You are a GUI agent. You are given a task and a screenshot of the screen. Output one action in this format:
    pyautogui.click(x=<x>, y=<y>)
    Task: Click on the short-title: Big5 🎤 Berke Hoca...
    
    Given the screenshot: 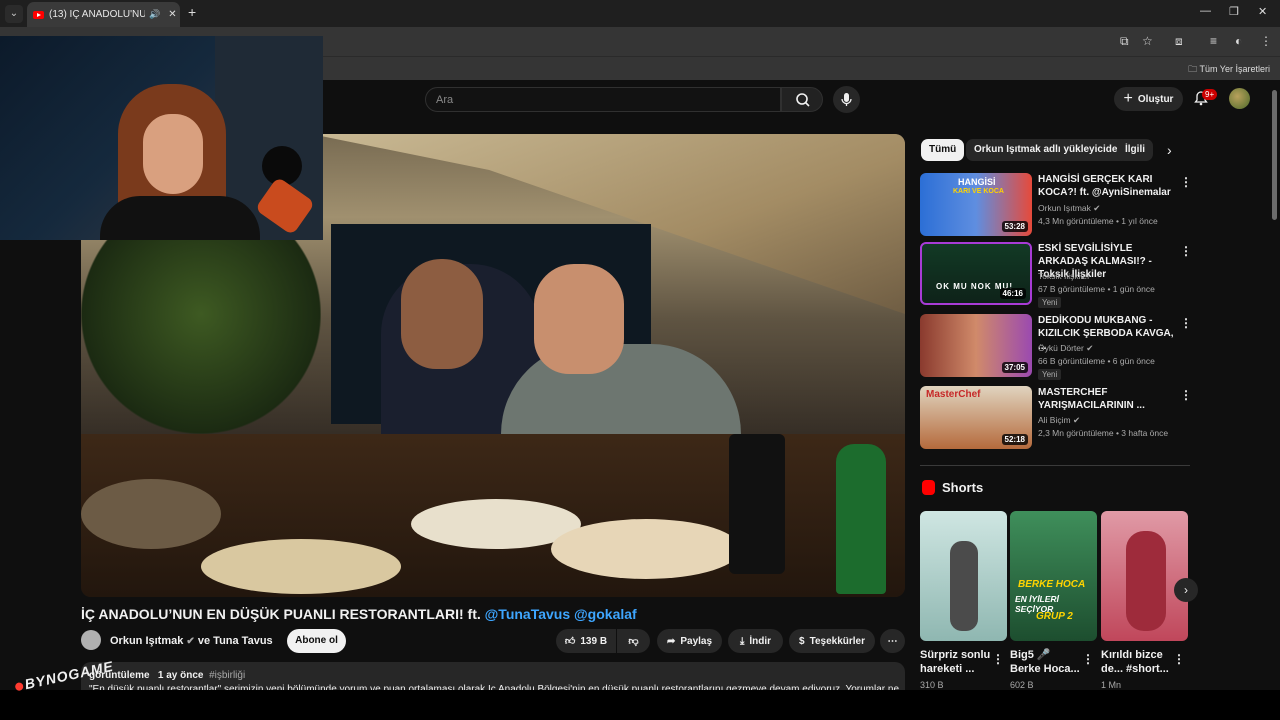 What is the action you would take?
    pyautogui.click(x=1046, y=662)
    